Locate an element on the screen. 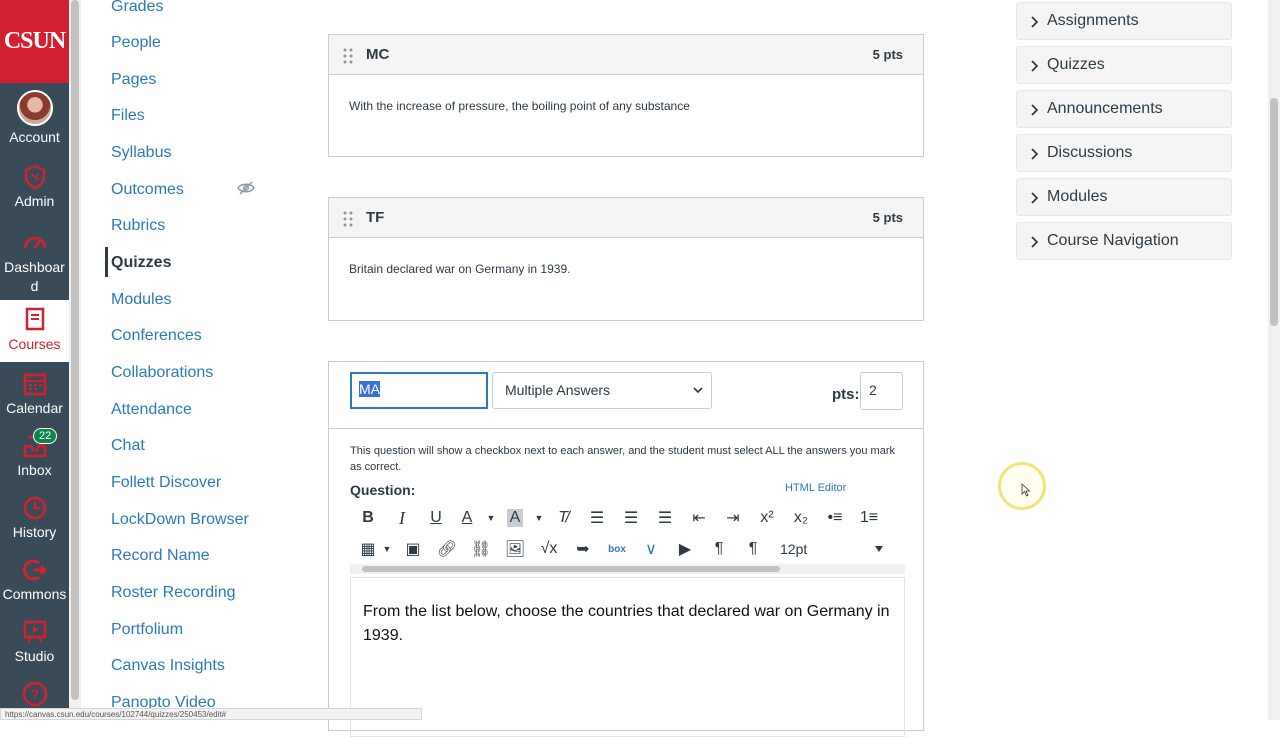 This screenshot has width=1280, height=737. font-size-select: 12pt is located at coordinates (793, 549).